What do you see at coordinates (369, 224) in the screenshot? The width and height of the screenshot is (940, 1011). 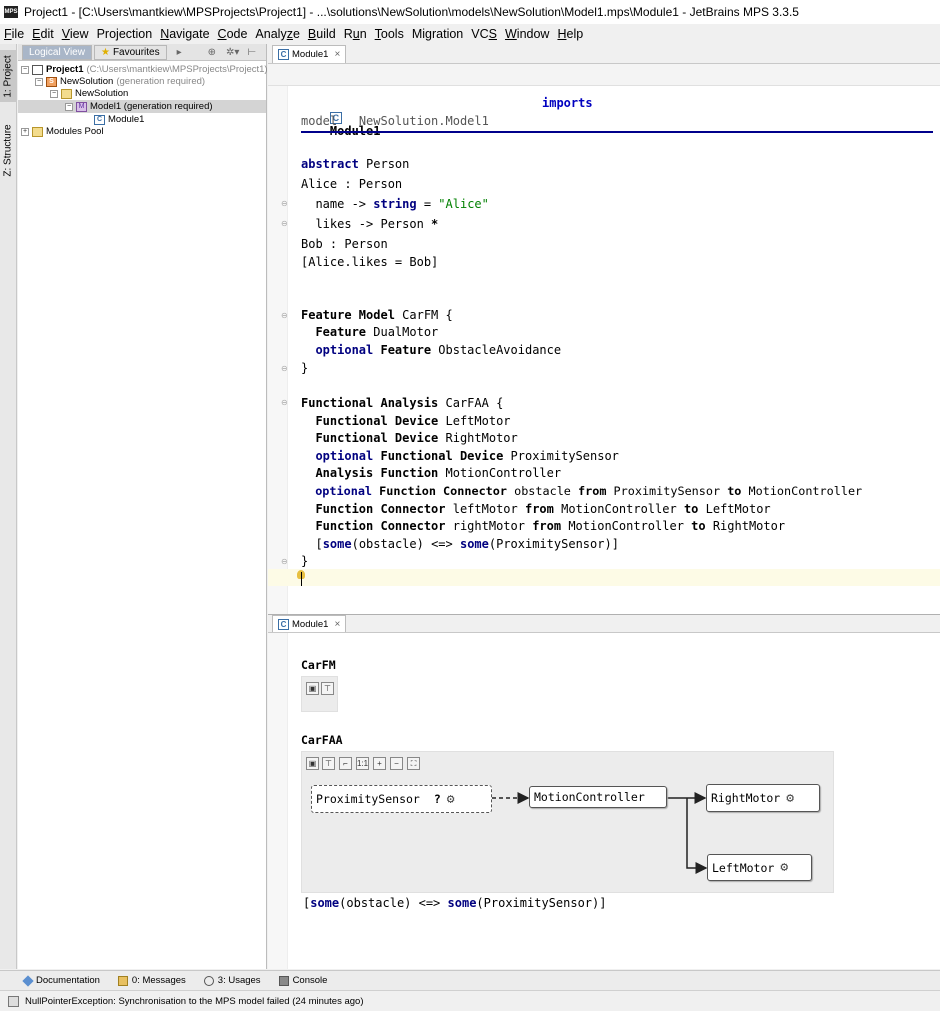 I see `code-line: likes -> Person *` at bounding box center [369, 224].